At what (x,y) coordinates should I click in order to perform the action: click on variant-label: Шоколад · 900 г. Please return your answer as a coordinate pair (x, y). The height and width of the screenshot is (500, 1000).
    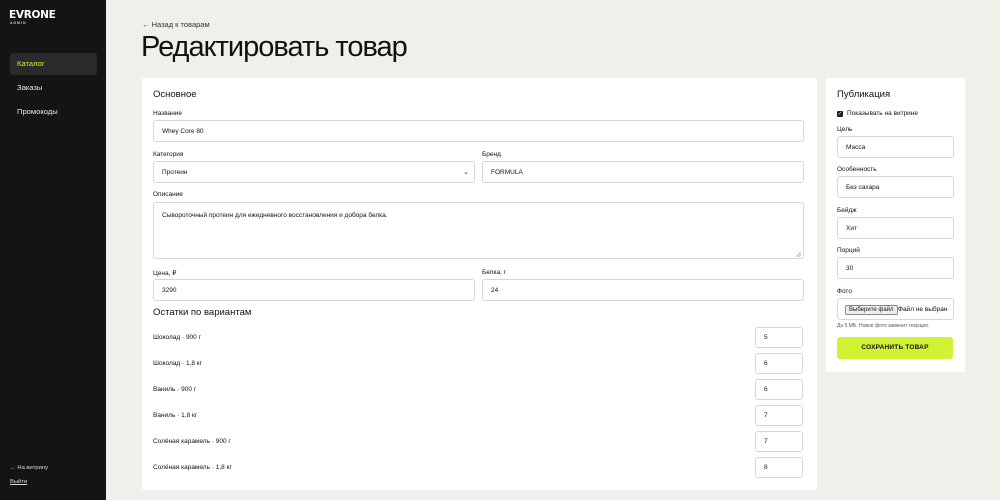
    Looking at the image, I should click on (177, 337).